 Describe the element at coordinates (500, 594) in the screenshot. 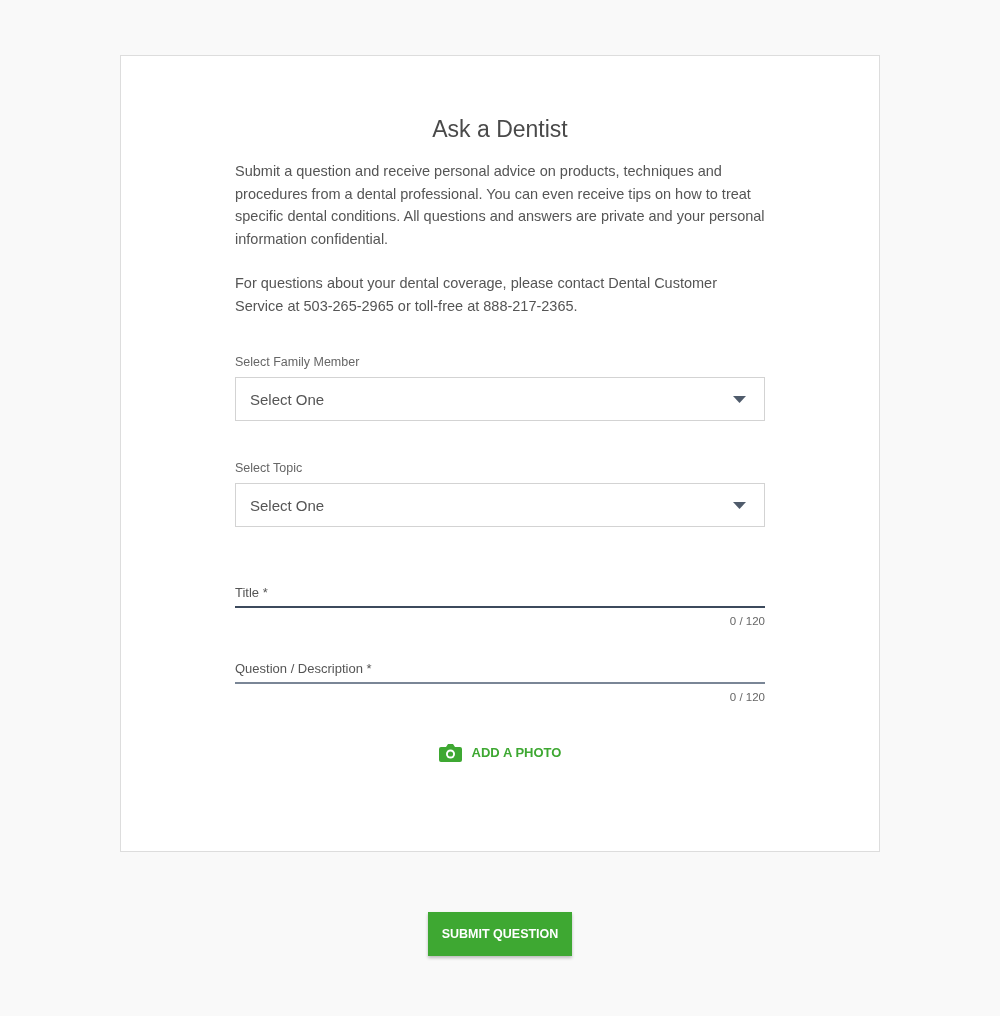

I see `text-field: Title *` at that location.